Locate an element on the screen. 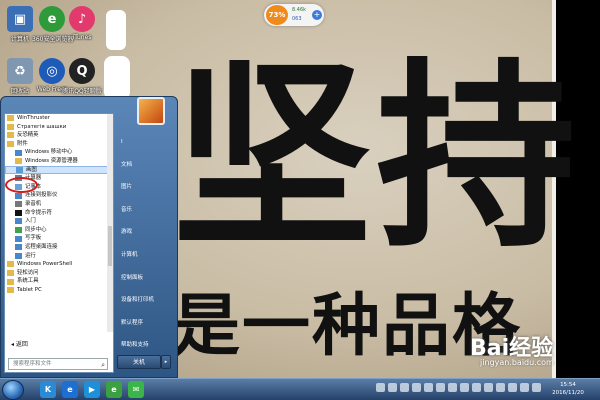 The height and width of the screenshot is (400, 600). desktop-icon-qq: Q 腾讯QQ轻聊版 is located at coordinates (82, 76).